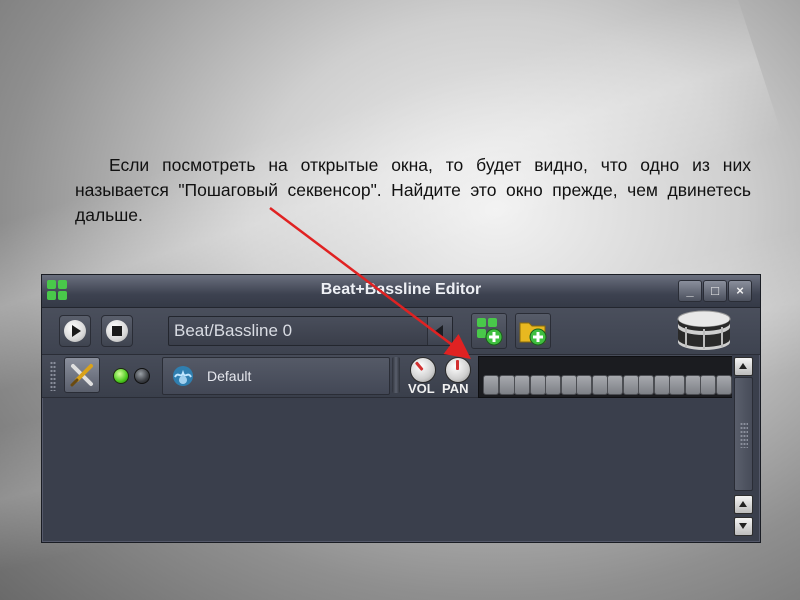  Describe the element at coordinates (396, 375) in the screenshot. I see `track-separator` at that location.